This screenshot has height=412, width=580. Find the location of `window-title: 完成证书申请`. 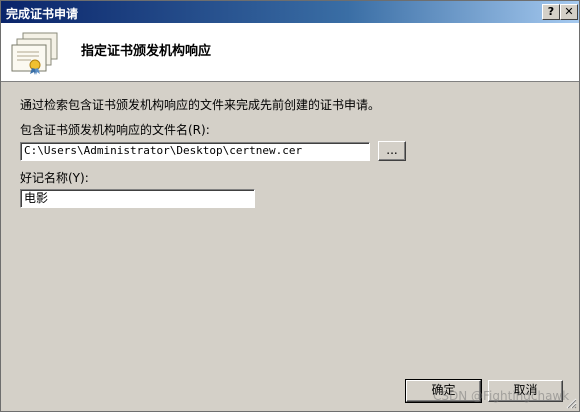

window-title: 完成证书申请 is located at coordinates (42, 14).